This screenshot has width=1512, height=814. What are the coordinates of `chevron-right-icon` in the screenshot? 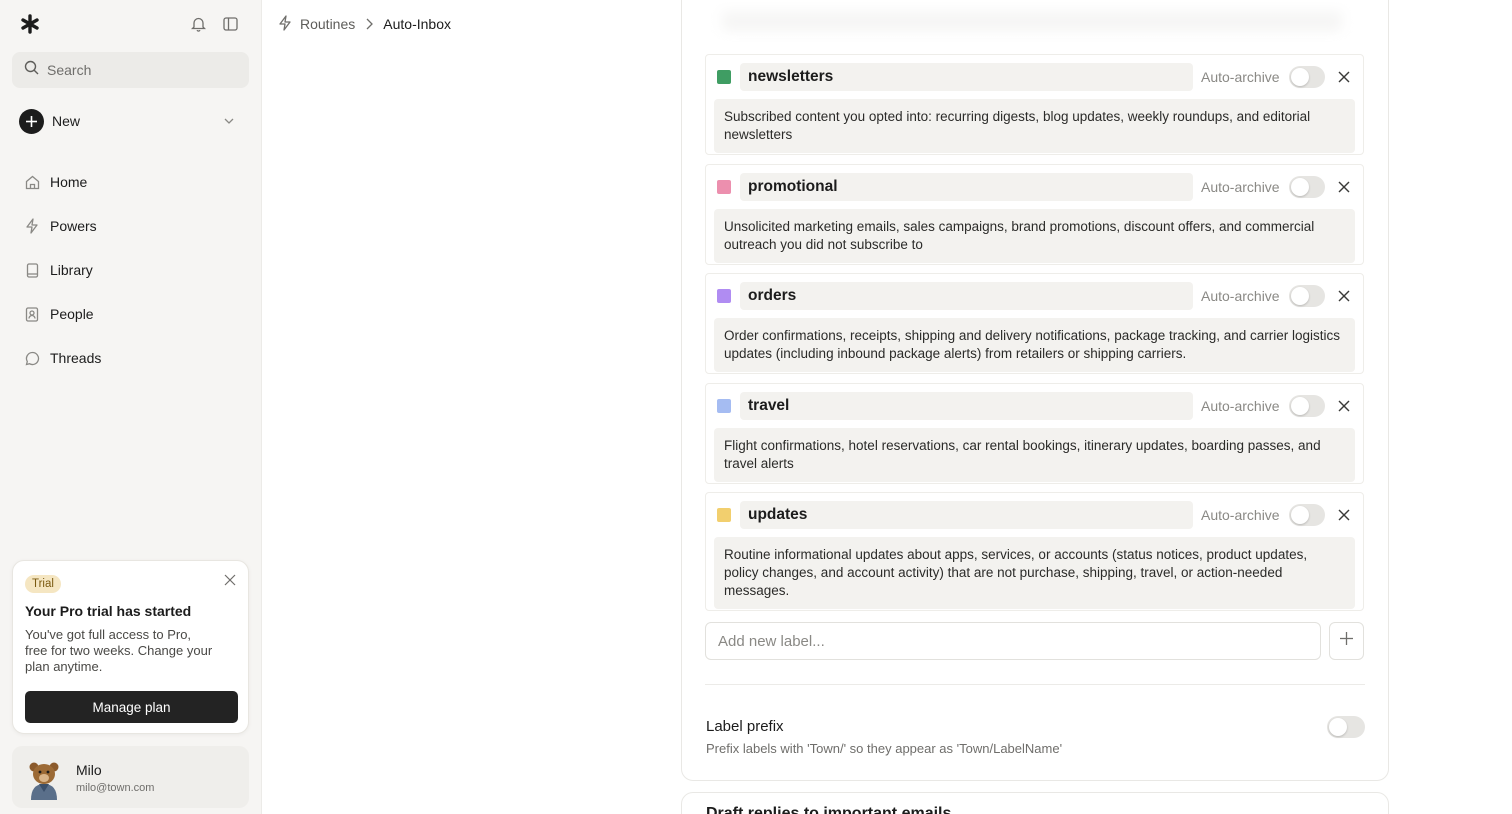 It's located at (369, 24).